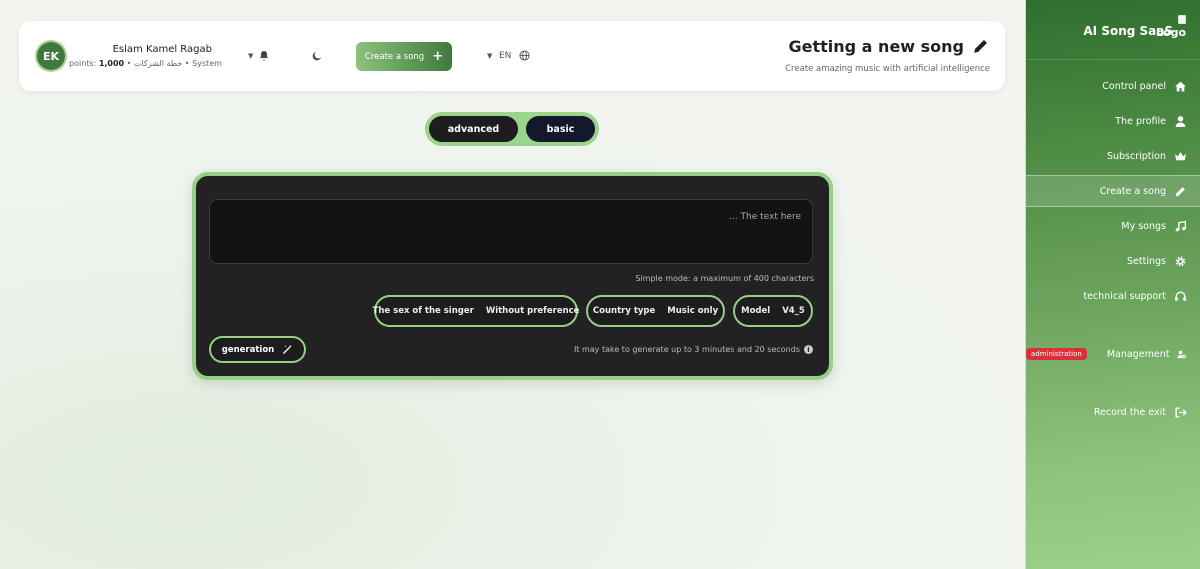  What do you see at coordinates (560, 129) in the screenshot?
I see `mode-basic-button: basic` at bounding box center [560, 129].